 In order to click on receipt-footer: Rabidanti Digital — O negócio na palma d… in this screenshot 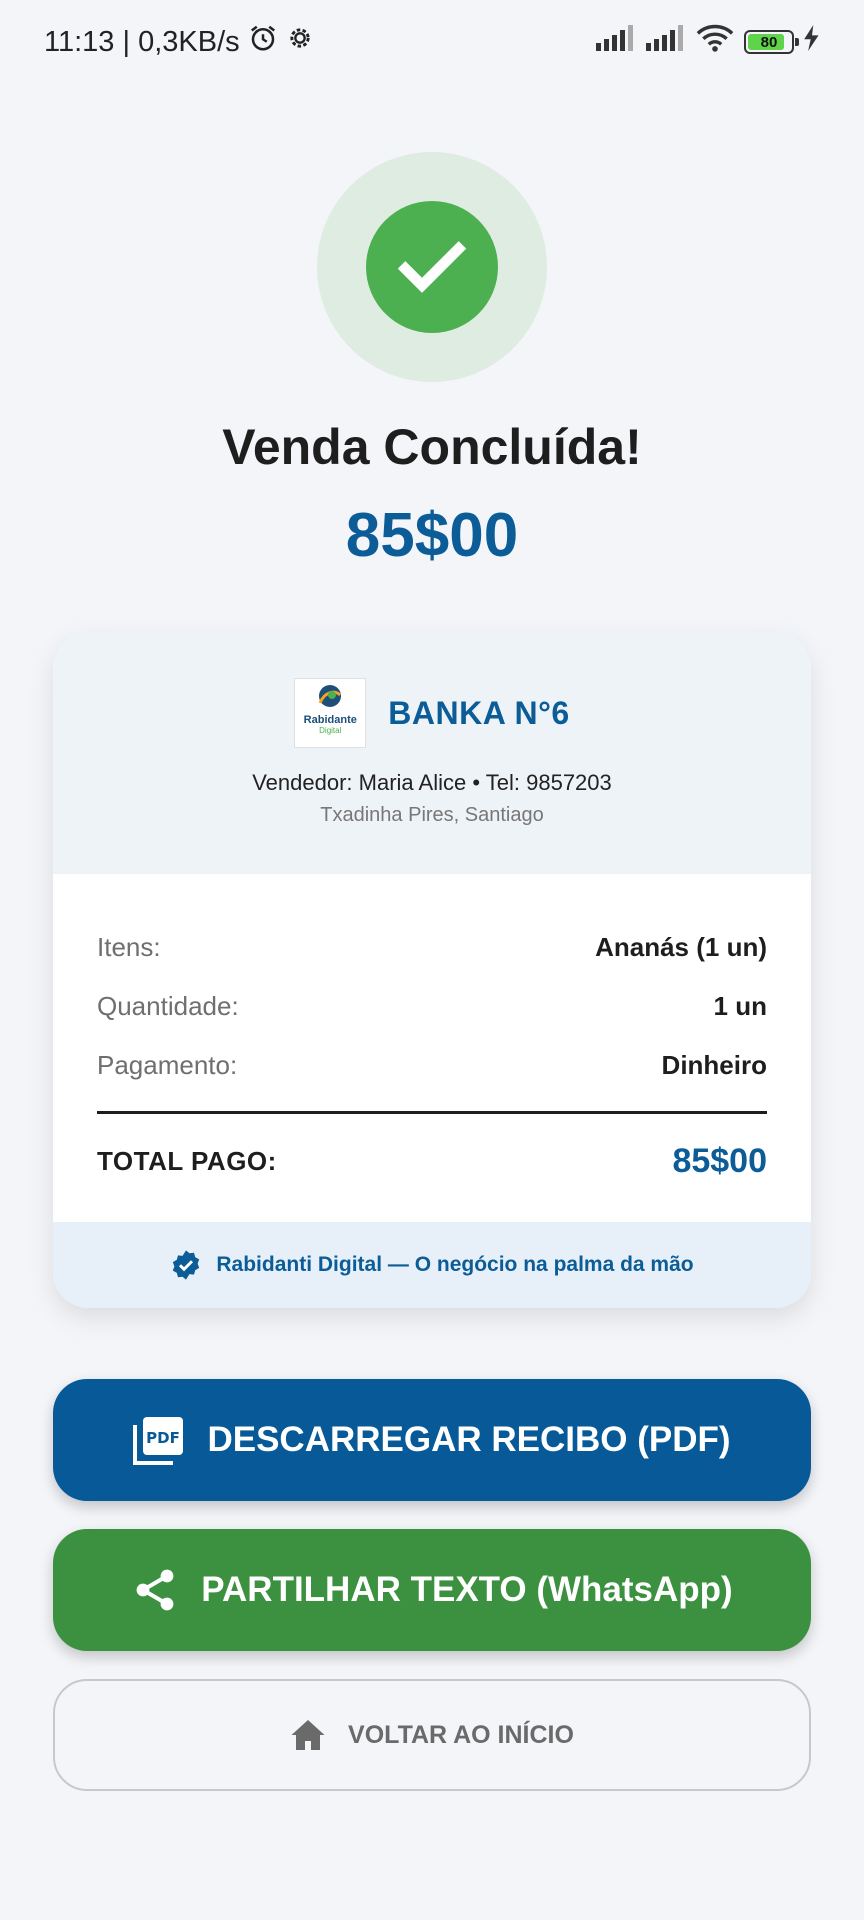, I will do `click(432, 1265)`.